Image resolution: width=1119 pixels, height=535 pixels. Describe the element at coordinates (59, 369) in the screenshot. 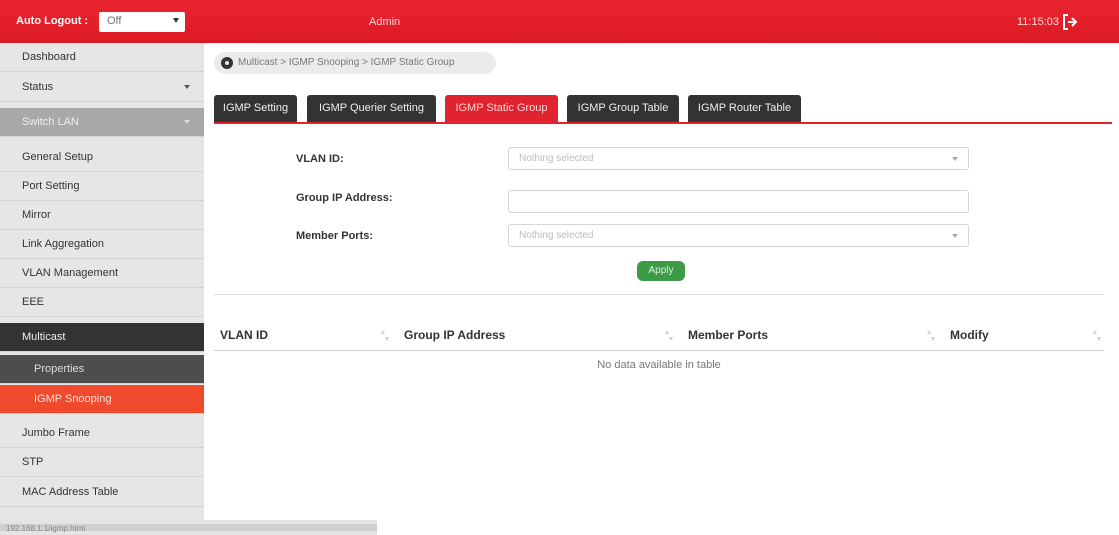

I see `sidebar-item-label: Properties` at that location.